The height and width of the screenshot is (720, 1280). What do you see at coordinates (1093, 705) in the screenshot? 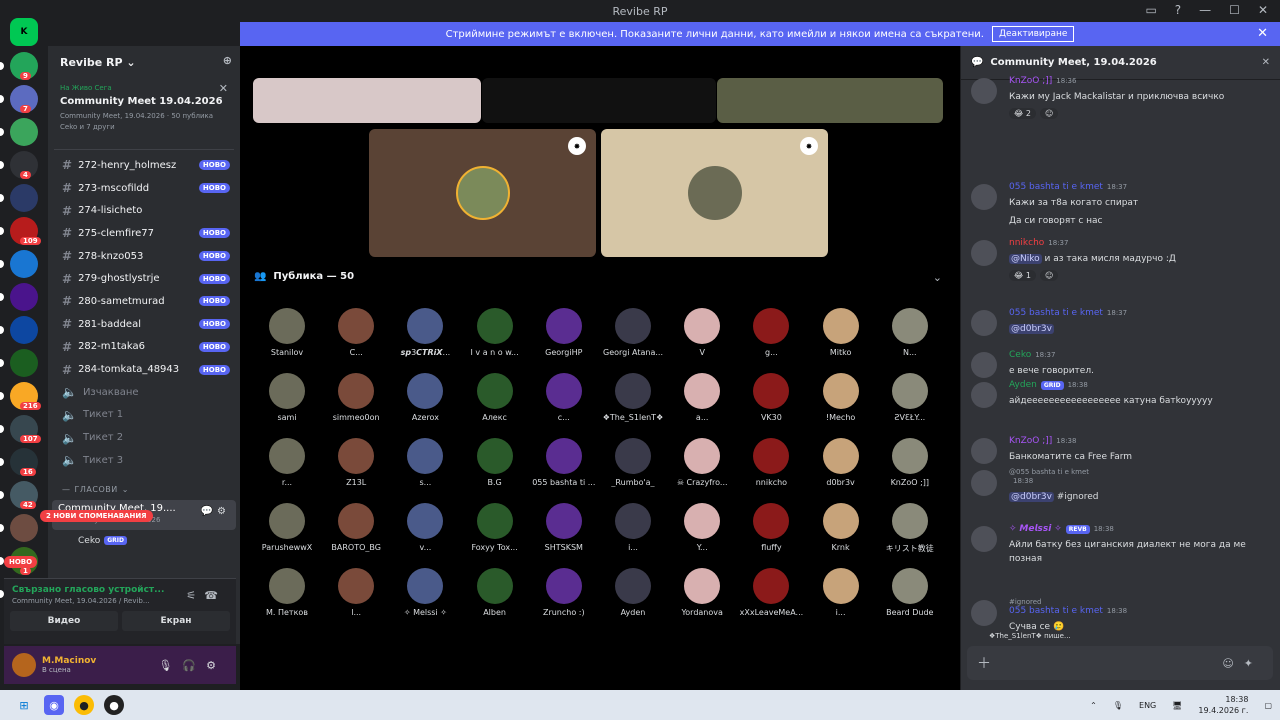
I see `tray-chevron-icon: ⌃` at bounding box center [1093, 705].